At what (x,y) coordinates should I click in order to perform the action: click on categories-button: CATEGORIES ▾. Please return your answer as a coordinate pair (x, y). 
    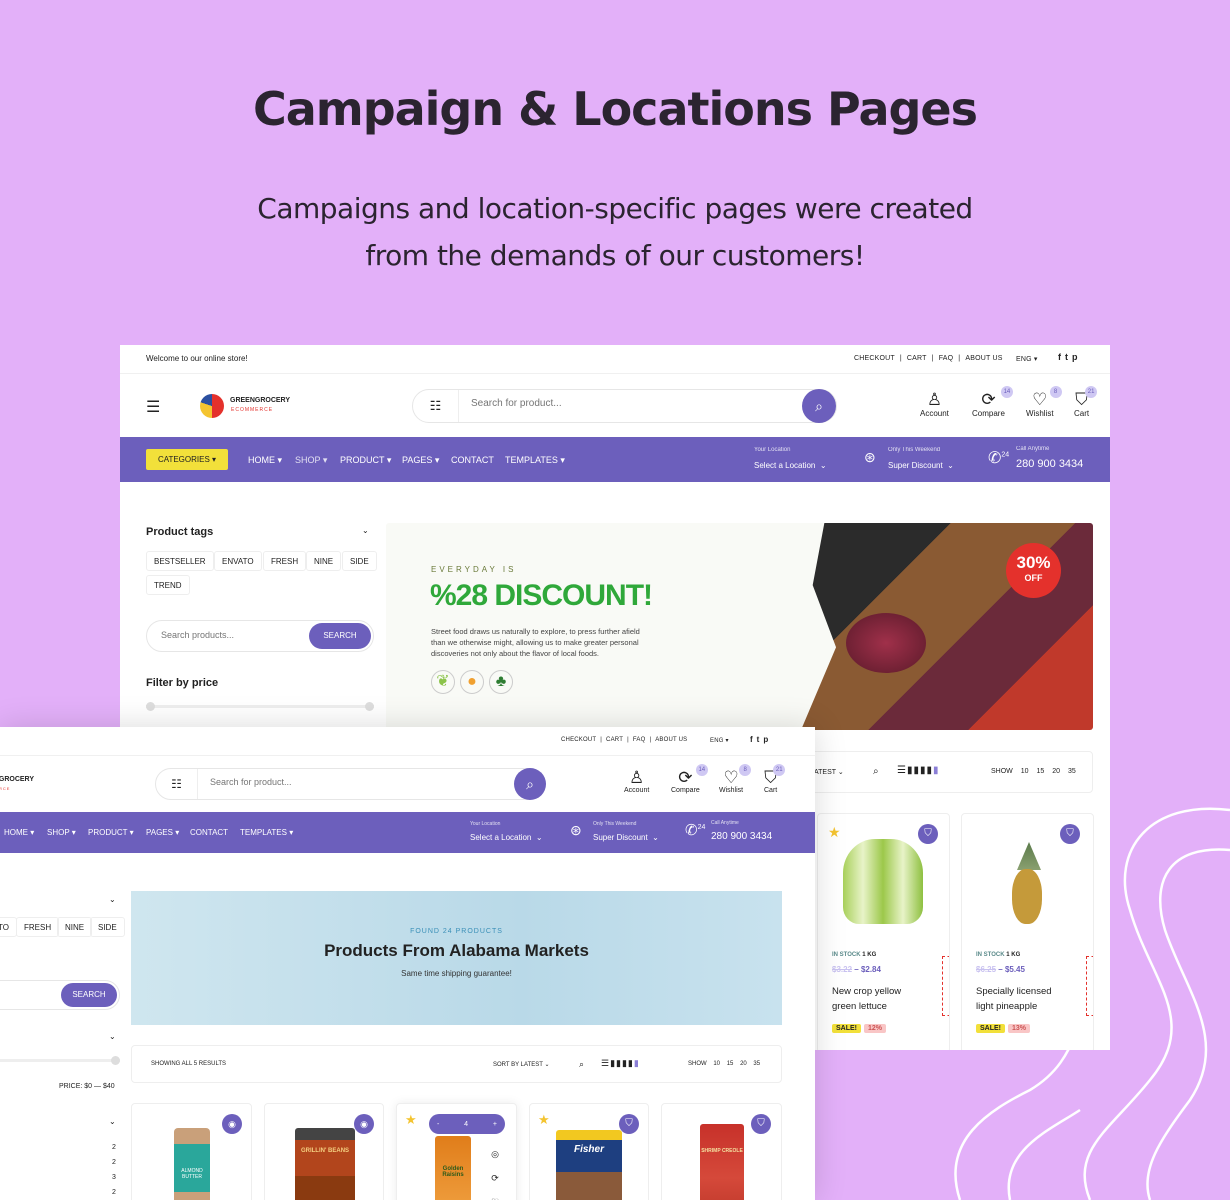
    Looking at the image, I should click on (187, 459).